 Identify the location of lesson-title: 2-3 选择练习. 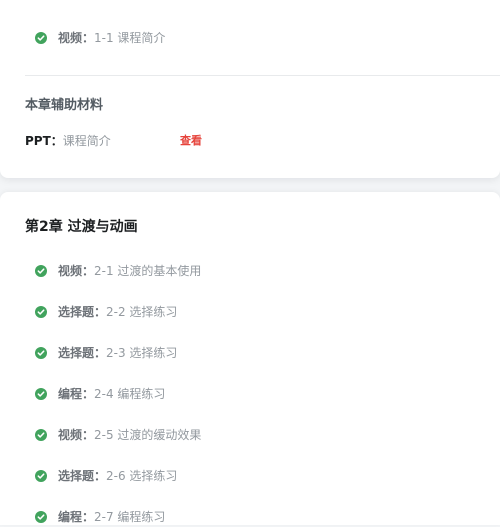
(142, 353).